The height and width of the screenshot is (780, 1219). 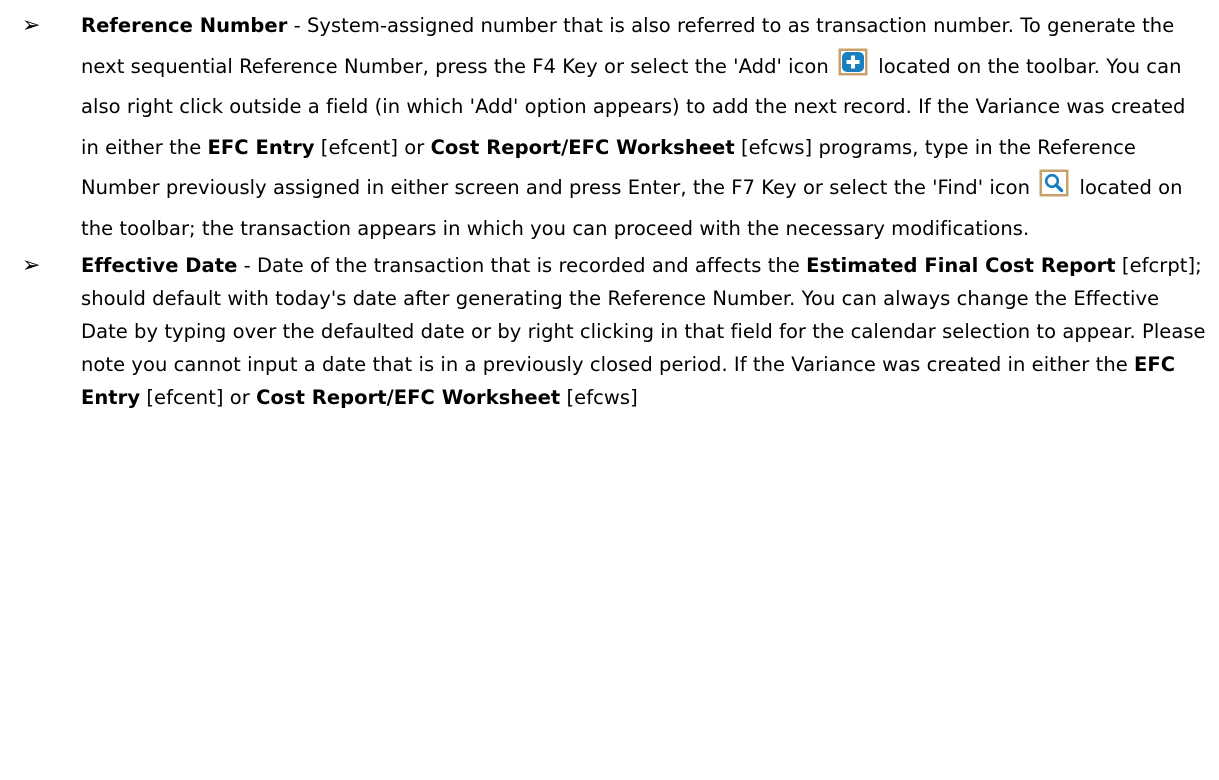 What do you see at coordinates (261, 147) in the screenshot?
I see `link-efc-entry: EFC Entry` at bounding box center [261, 147].